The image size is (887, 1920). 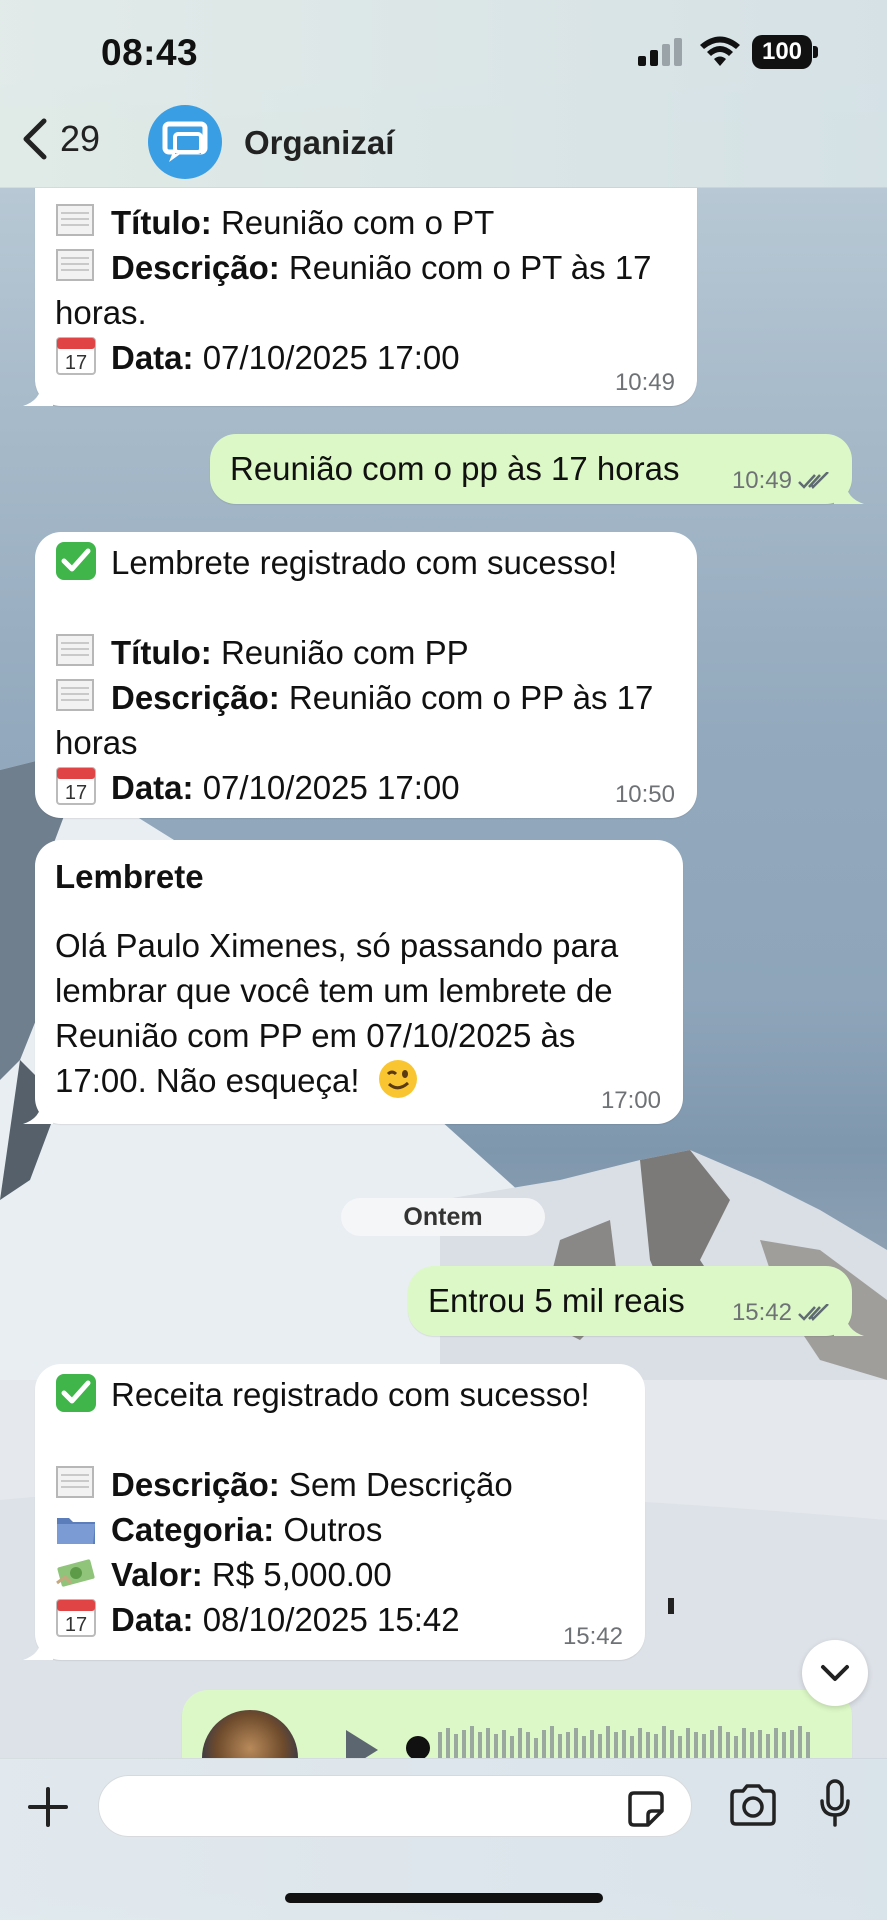 What do you see at coordinates (537, 469) in the screenshot?
I see `message-outgoing: Reunião com o pp às 17 horas 10:49` at bounding box center [537, 469].